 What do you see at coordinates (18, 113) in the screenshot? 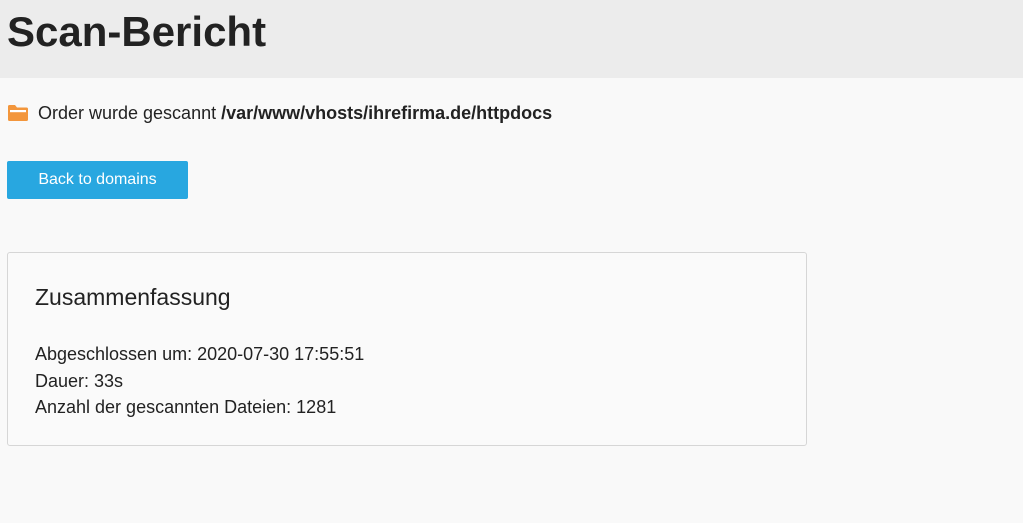
I see `folder-icon` at bounding box center [18, 113].